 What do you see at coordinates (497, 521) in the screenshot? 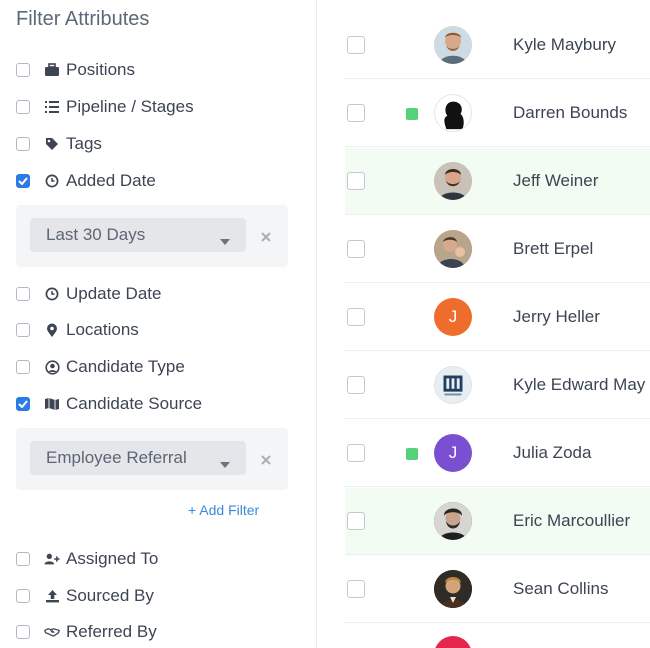
I see `candidate-row: Eric Marcoullier` at bounding box center [497, 521].